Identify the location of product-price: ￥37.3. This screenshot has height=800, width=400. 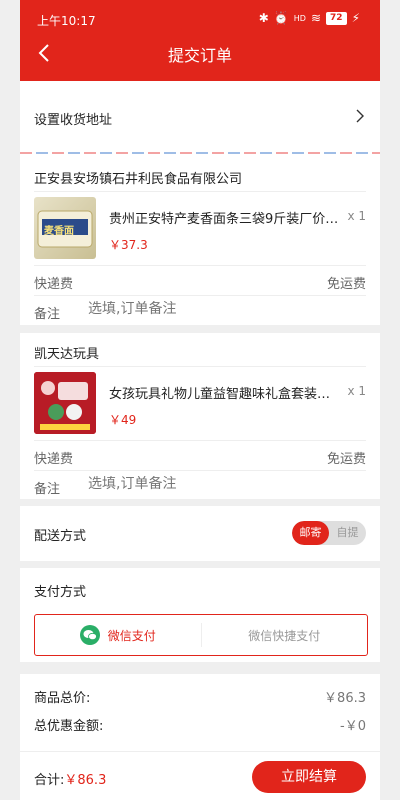
(128, 245).